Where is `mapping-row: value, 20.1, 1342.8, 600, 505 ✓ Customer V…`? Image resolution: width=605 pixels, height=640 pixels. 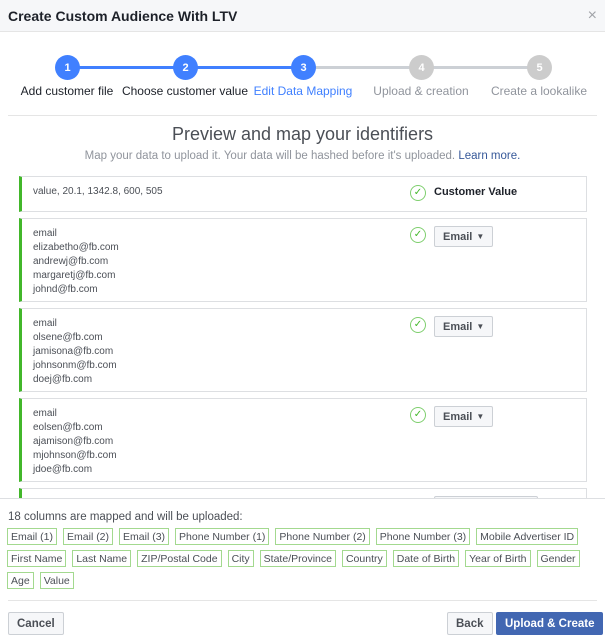 mapping-row: value, 20.1, 1342.8, 600, 505 ✓ Customer V… is located at coordinates (303, 194).